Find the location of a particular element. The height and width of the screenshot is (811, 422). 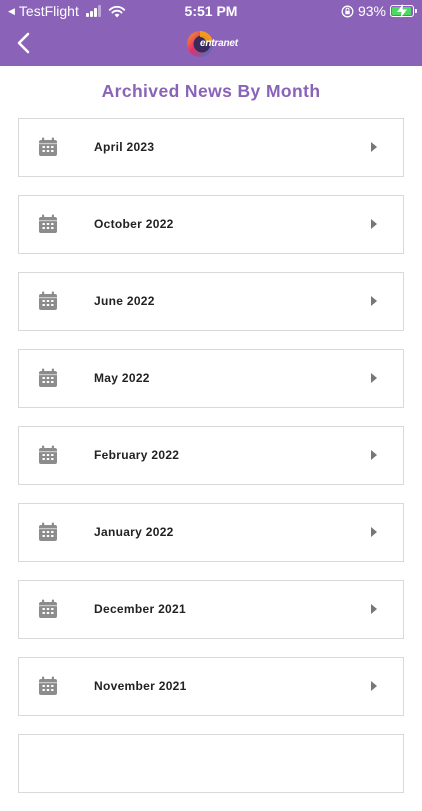

battery-percent: 93% is located at coordinates (371, 11).